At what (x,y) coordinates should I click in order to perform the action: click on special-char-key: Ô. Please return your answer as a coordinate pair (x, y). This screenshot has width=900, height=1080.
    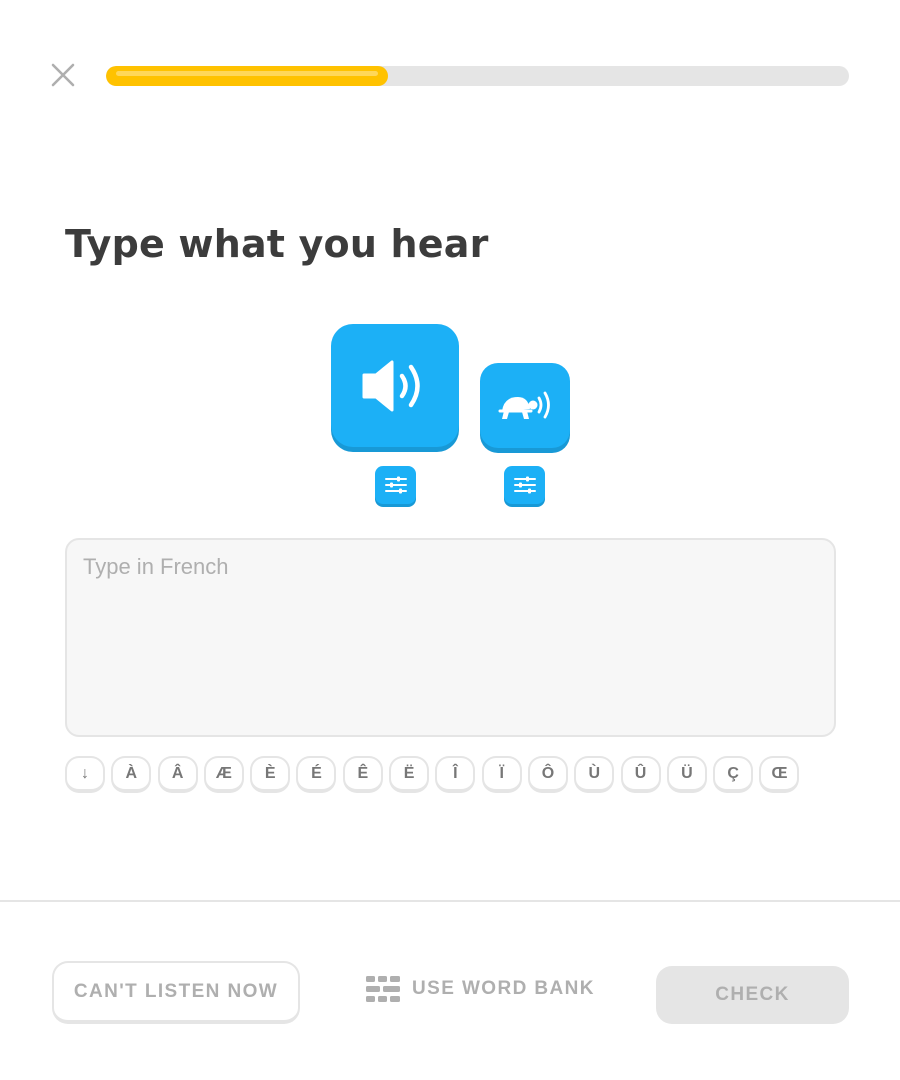
    Looking at the image, I should click on (547, 774).